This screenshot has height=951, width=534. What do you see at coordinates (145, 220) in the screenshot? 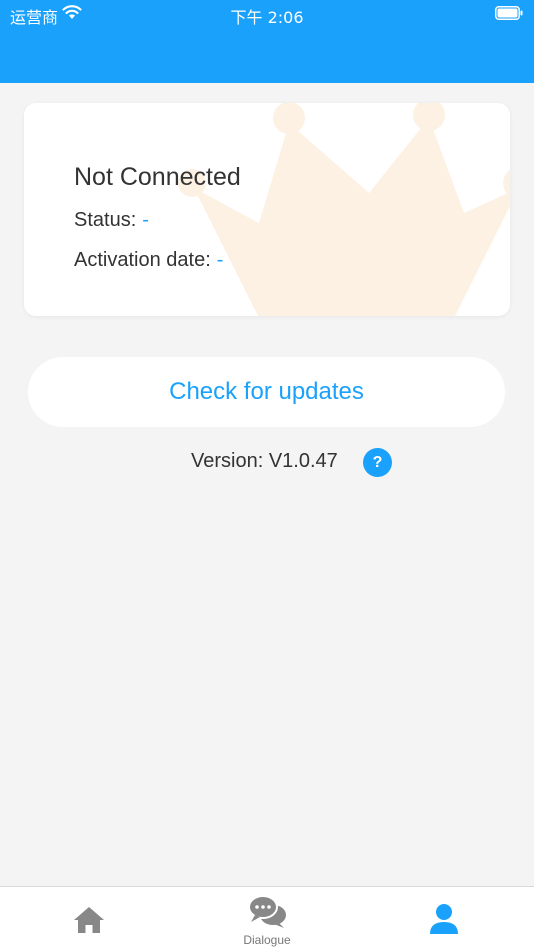
I see `status-value: -` at bounding box center [145, 220].